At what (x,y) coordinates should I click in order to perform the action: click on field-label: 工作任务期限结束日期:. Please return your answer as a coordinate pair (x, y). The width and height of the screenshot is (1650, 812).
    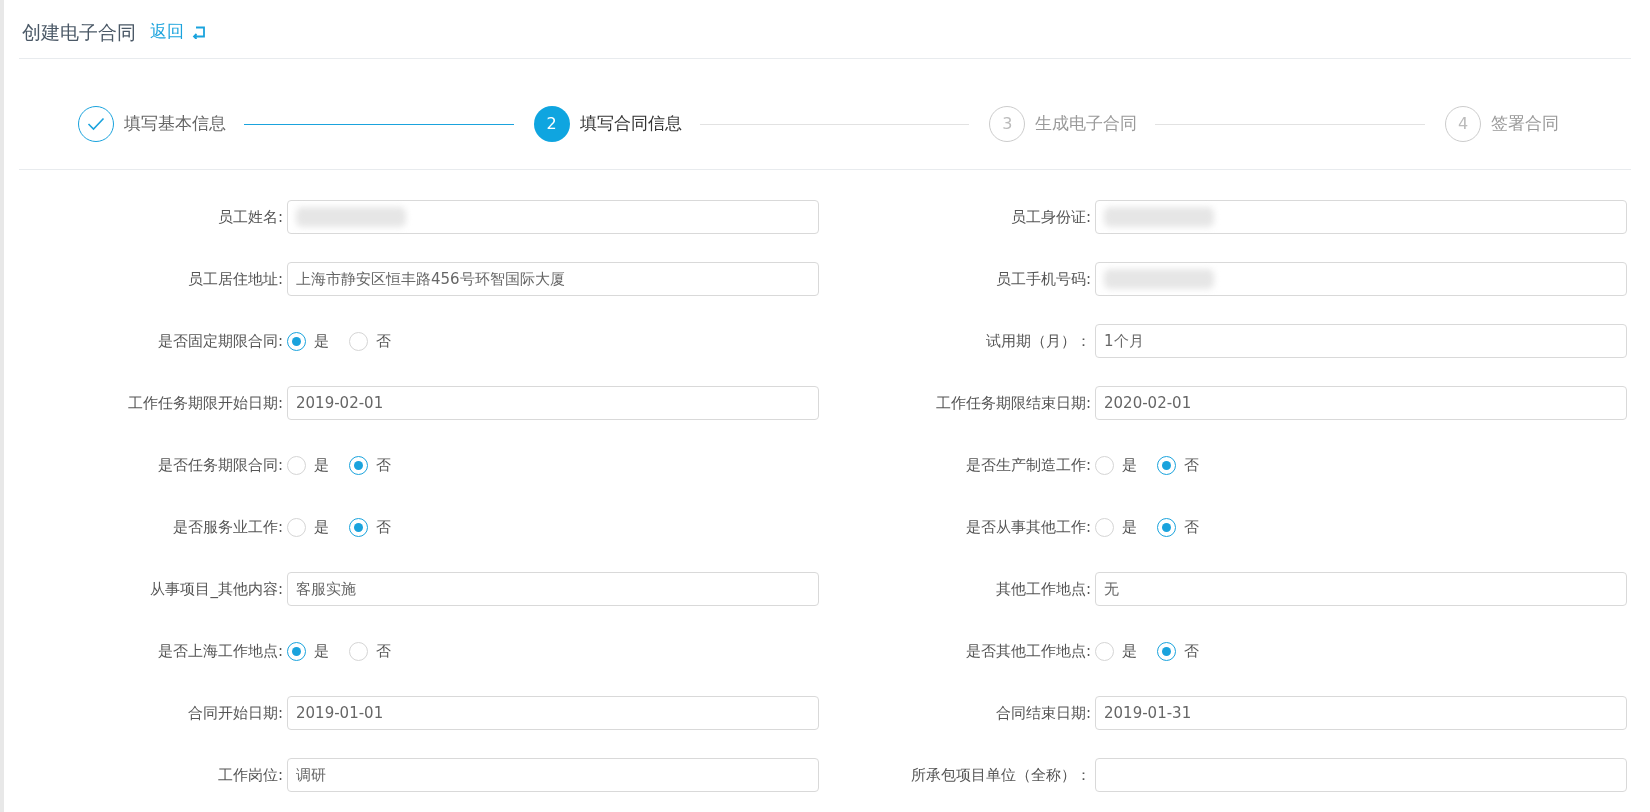
    Looking at the image, I should click on (1013, 403).